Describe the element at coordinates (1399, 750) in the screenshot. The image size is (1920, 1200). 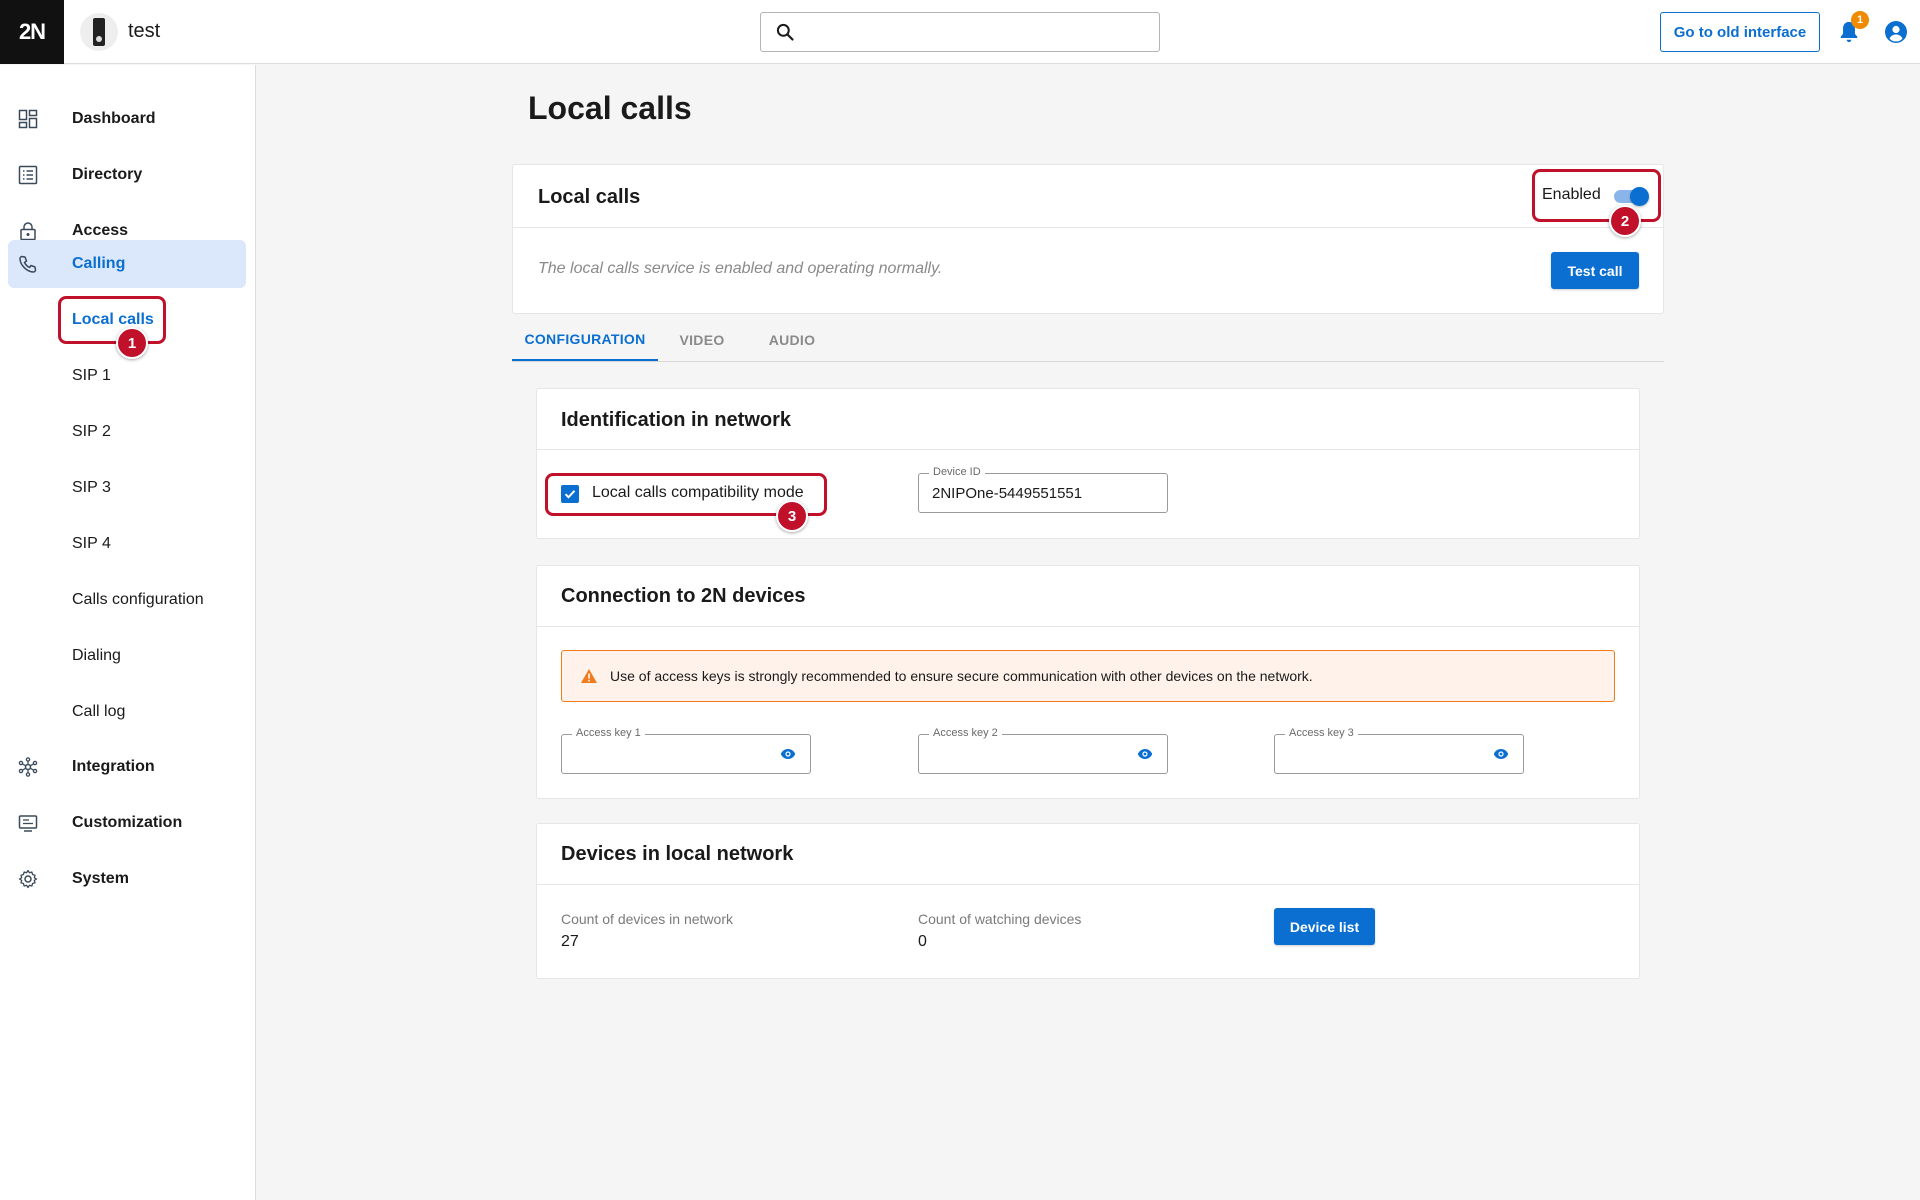
I see `access-key-3-field: Access key 3` at that location.